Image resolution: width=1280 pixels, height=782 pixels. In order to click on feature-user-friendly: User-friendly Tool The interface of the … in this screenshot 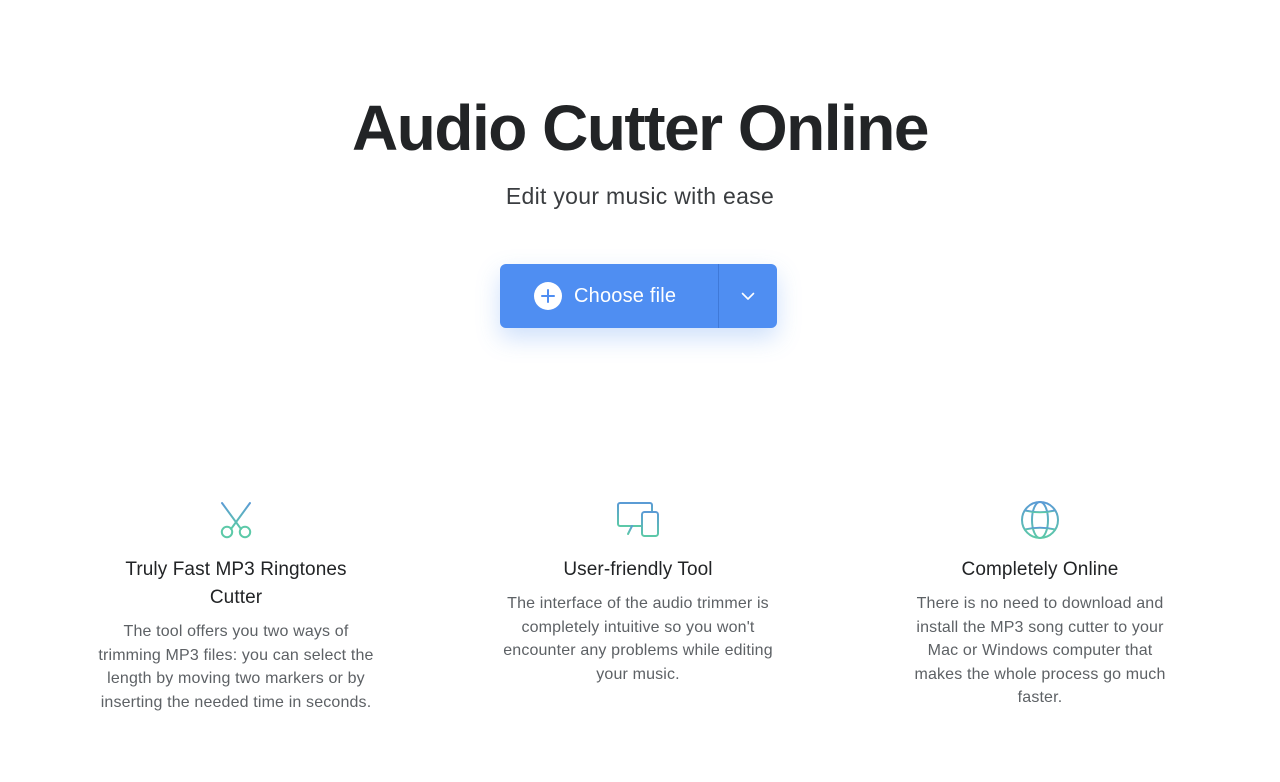, I will do `click(638, 593)`.